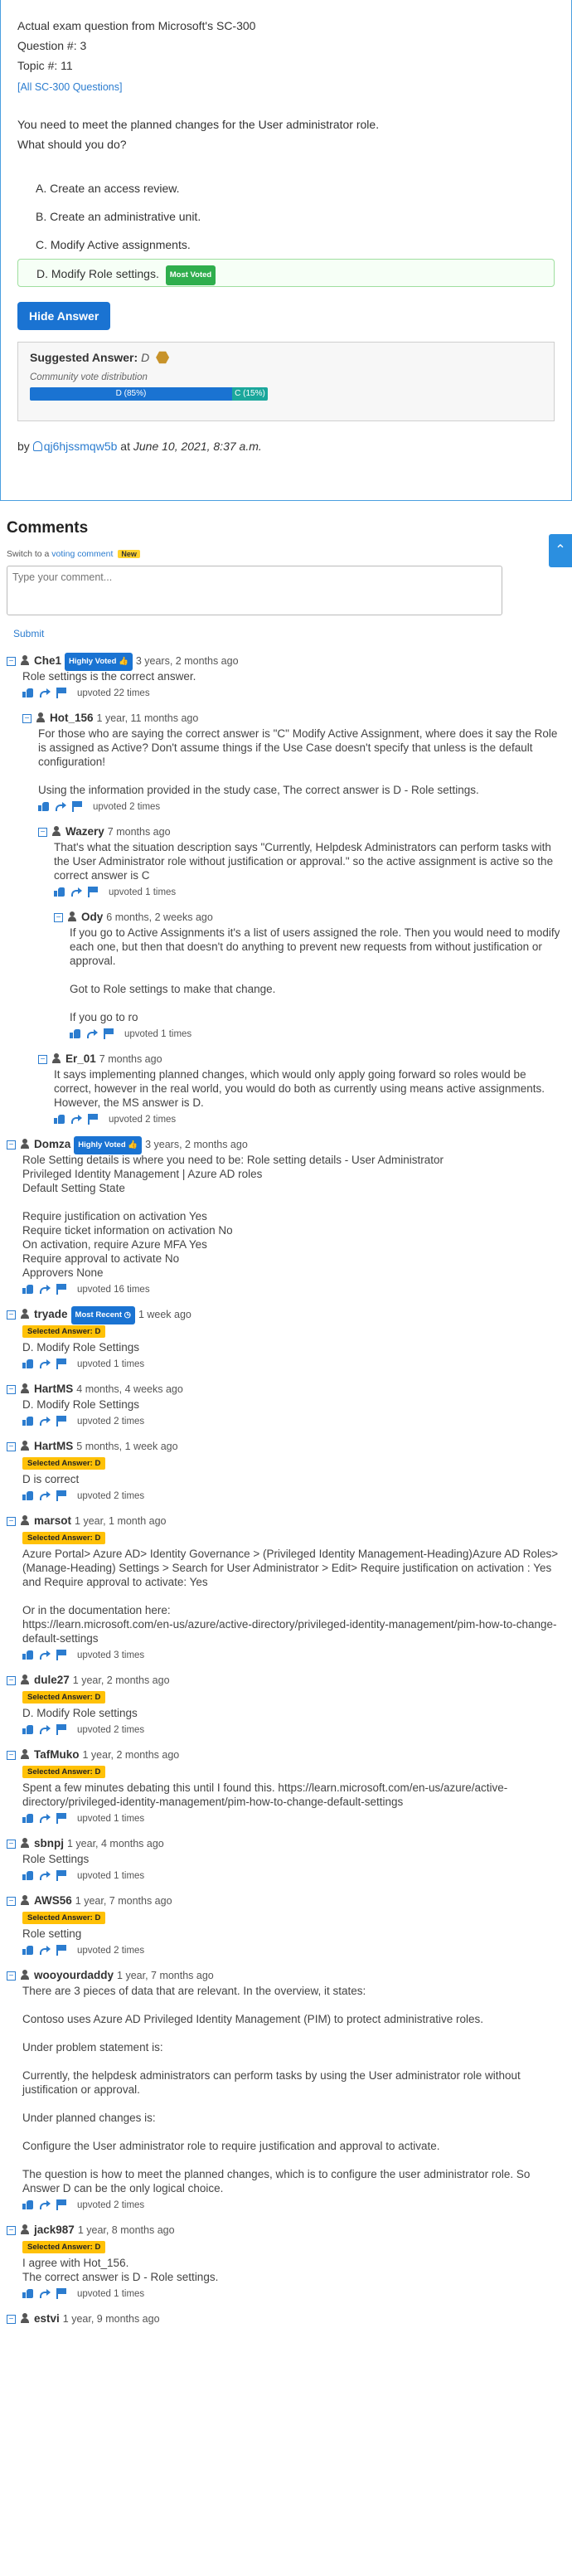 The height and width of the screenshot is (2576, 572). What do you see at coordinates (72, 718) in the screenshot?
I see `comment-username: Hot_156` at bounding box center [72, 718].